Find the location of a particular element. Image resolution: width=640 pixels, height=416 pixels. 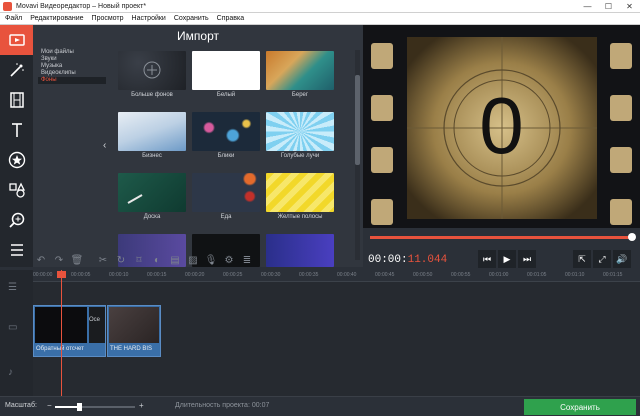

skip-back-icon: ⏮ is located at coordinates (487, 258).